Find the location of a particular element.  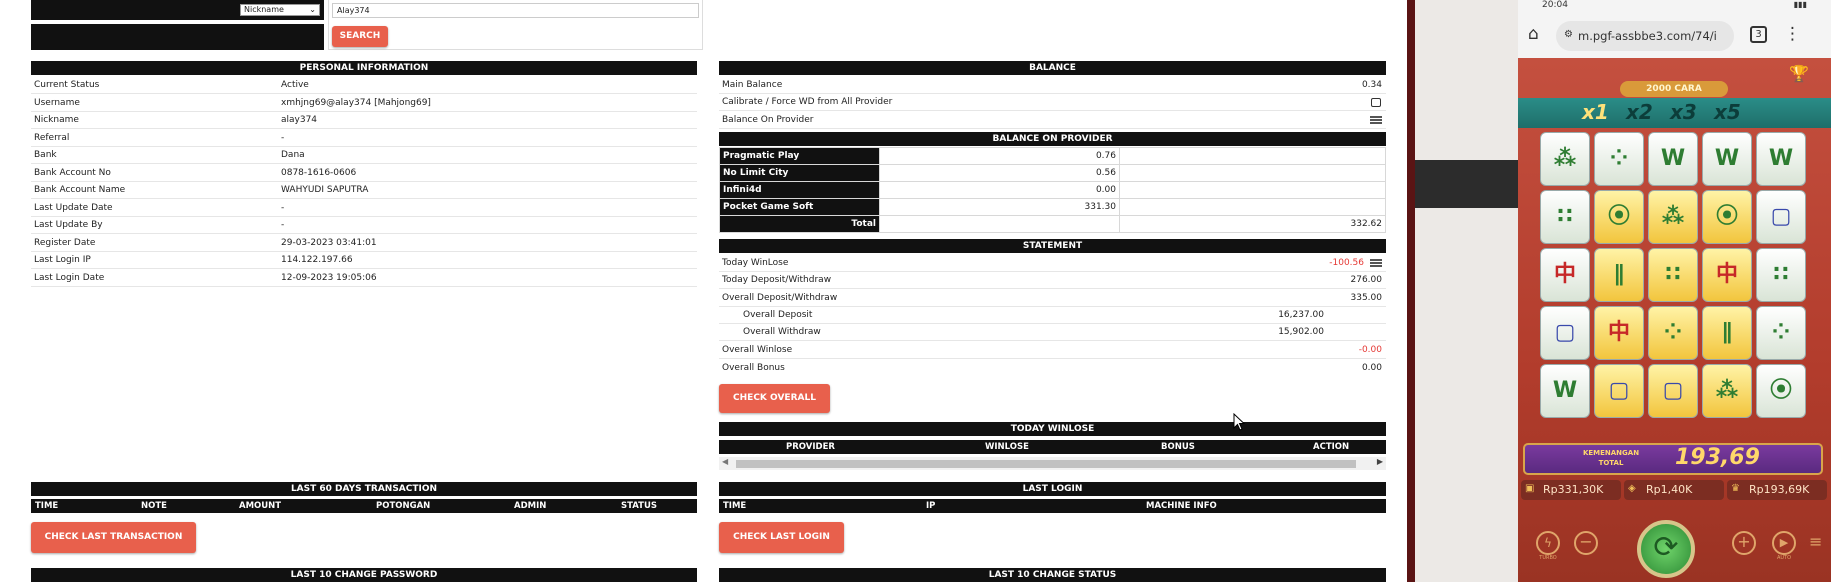

personal-info-row: Username xmhjng69@alay374 [Mahjong69] is located at coordinates (364, 103).